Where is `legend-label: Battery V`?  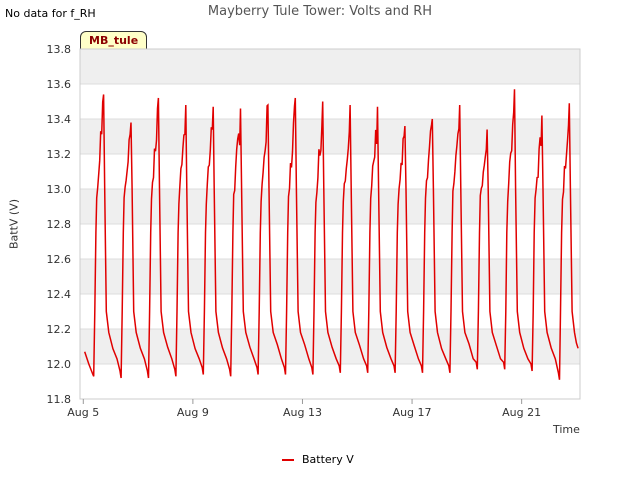
legend-label: Battery V is located at coordinates (328, 459).